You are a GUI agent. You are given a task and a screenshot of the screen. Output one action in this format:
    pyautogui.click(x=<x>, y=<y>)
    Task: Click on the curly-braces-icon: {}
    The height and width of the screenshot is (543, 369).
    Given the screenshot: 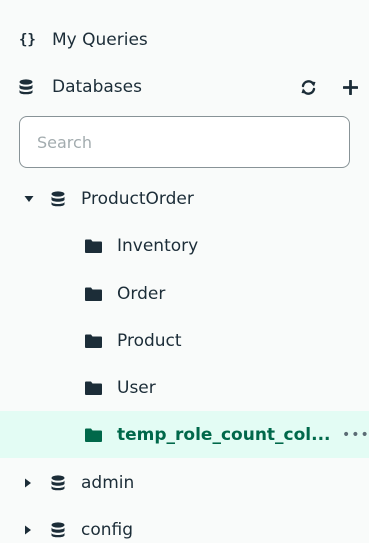 What is the action you would take?
    pyautogui.click(x=27, y=40)
    